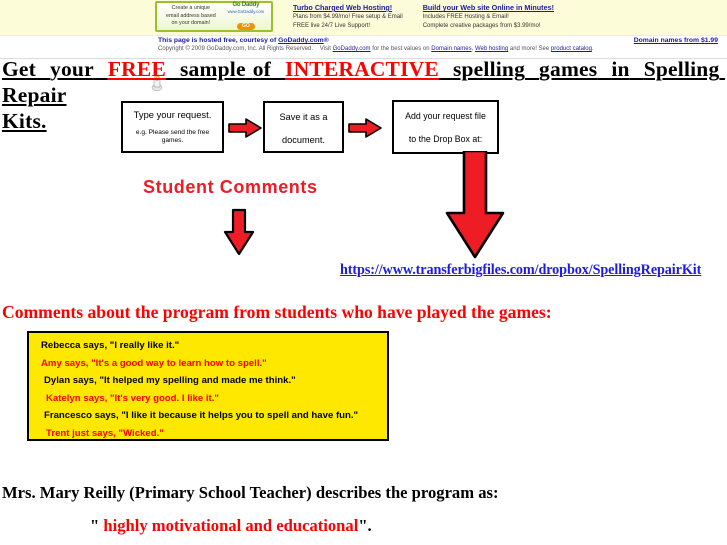  I want to click on quote-text: highly motivational and educational, so click(229, 525).